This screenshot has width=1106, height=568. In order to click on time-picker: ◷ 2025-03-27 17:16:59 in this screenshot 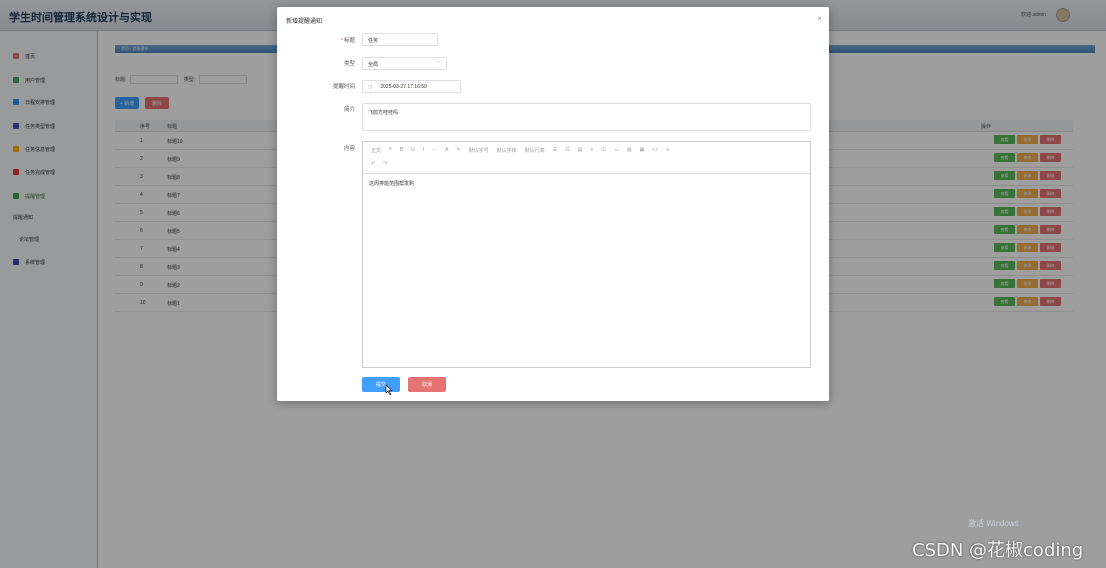, I will do `click(411, 86)`.